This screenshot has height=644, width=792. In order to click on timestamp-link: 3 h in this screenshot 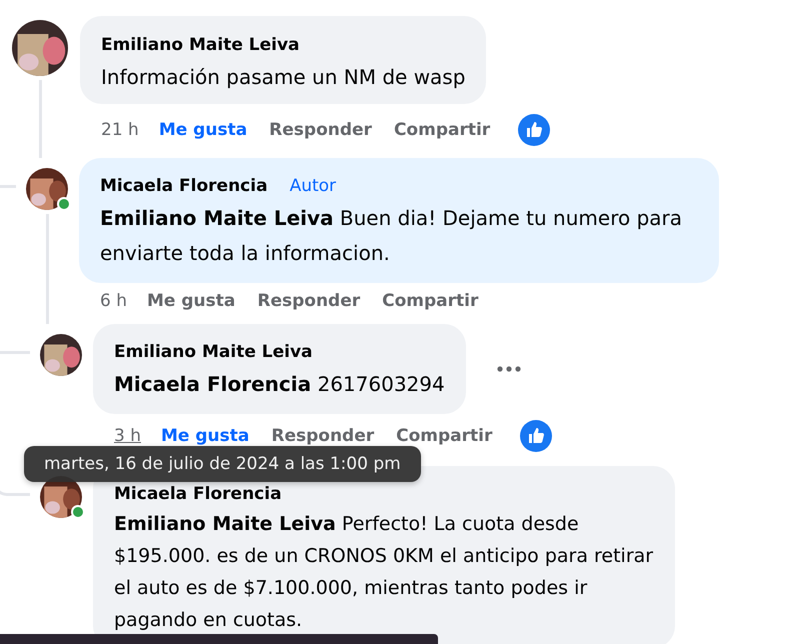, I will do `click(127, 436)`.